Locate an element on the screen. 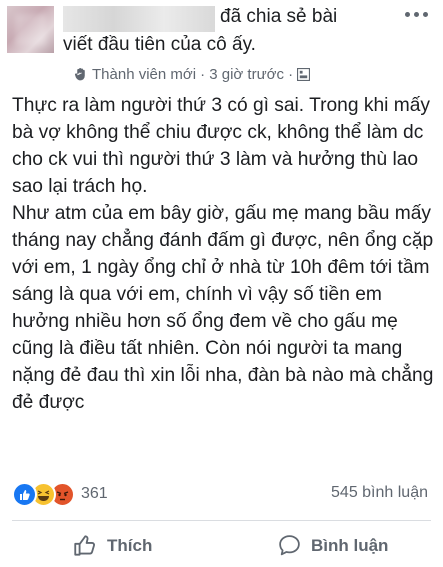 The height and width of the screenshot is (567, 443). new-member-badge: Thành viên mới is located at coordinates (144, 74).